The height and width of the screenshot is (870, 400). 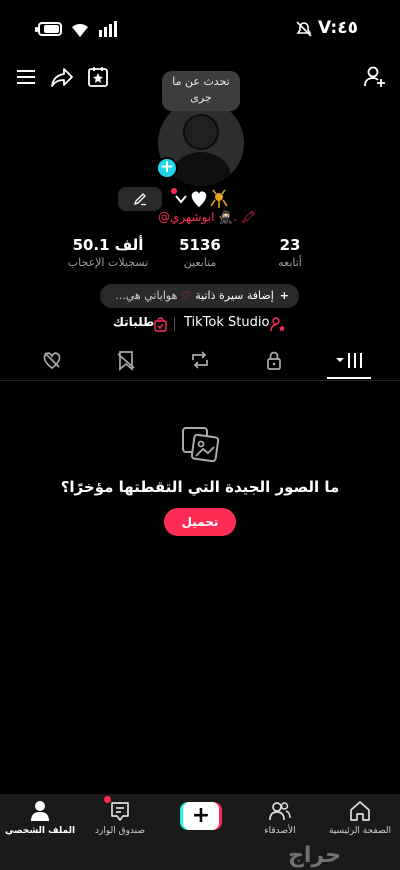 What do you see at coordinates (108, 245) in the screenshot?
I see `likes-count: 50.1 ألف` at bounding box center [108, 245].